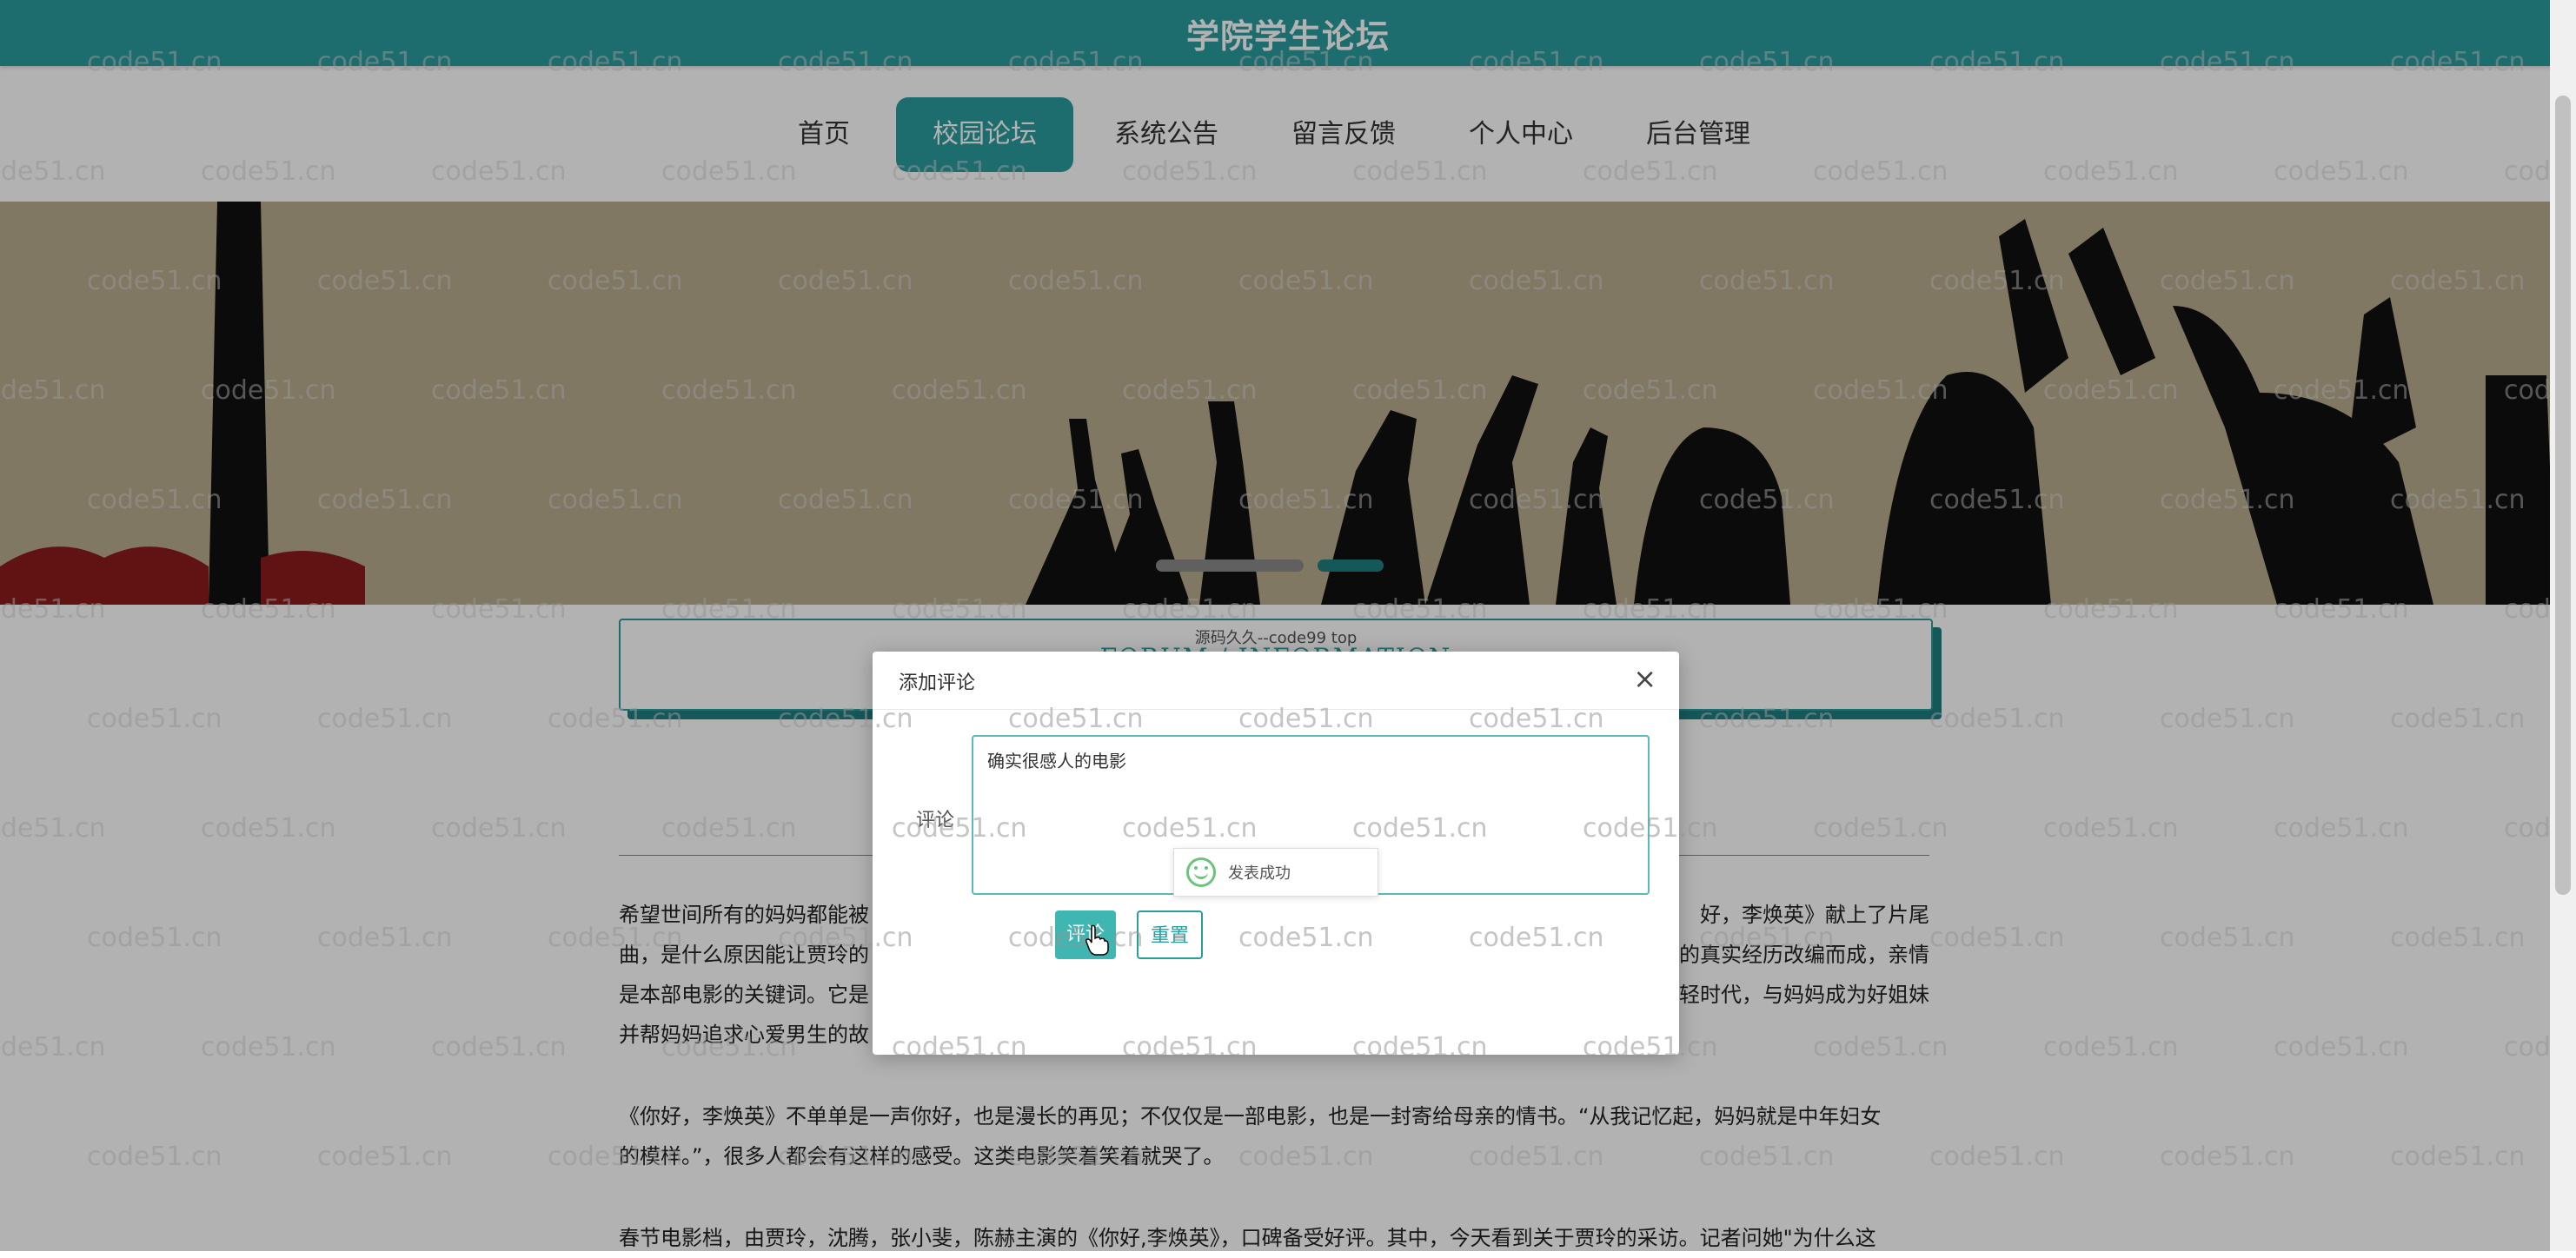 This screenshot has width=2576, height=1258. I want to click on close-icon: ×, so click(1644, 678).